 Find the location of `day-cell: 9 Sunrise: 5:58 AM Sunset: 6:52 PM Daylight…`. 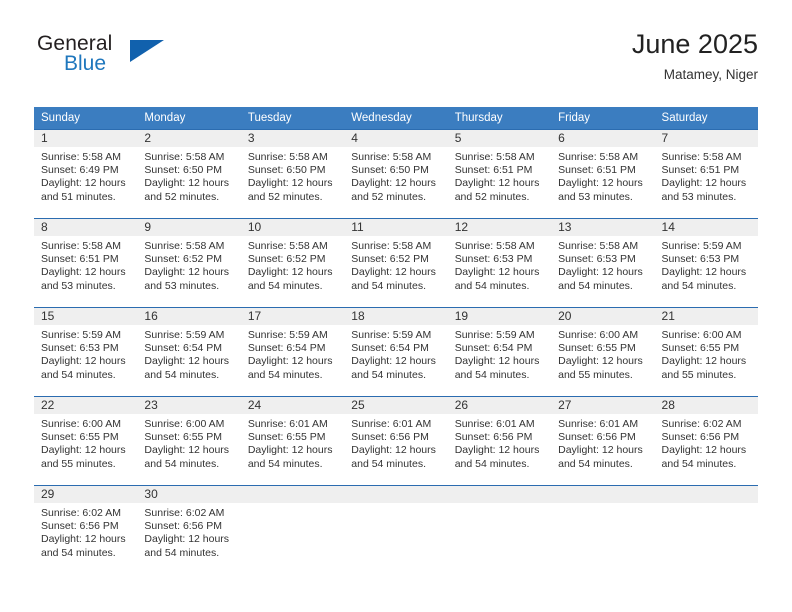

day-cell: 9 Sunrise: 5:58 AM Sunset: 6:52 PM Daylight… is located at coordinates (189, 263).